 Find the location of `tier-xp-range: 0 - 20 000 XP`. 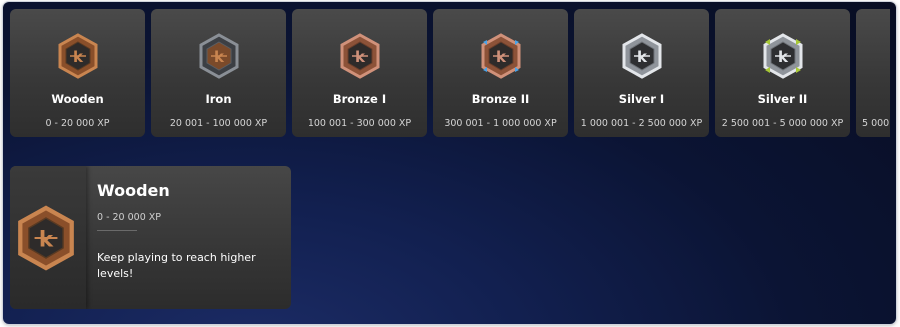

tier-xp-range: 0 - 20 000 XP is located at coordinates (77, 123).